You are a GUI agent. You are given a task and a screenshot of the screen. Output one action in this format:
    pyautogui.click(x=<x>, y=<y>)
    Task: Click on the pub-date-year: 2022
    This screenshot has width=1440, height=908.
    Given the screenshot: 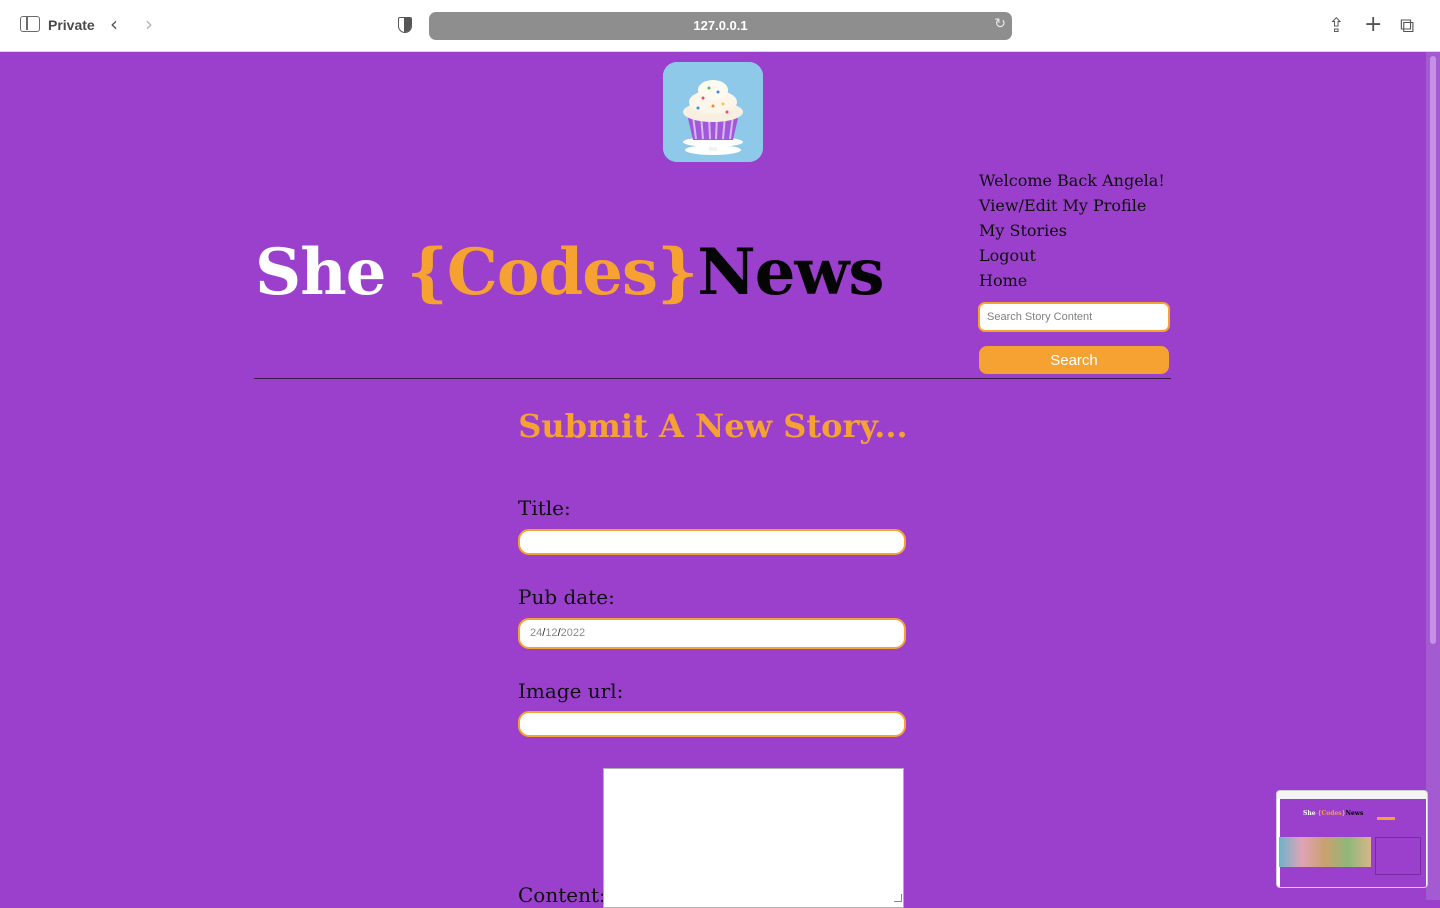 What is the action you would take?
    pyautogui.click(x=573, y=633)
    